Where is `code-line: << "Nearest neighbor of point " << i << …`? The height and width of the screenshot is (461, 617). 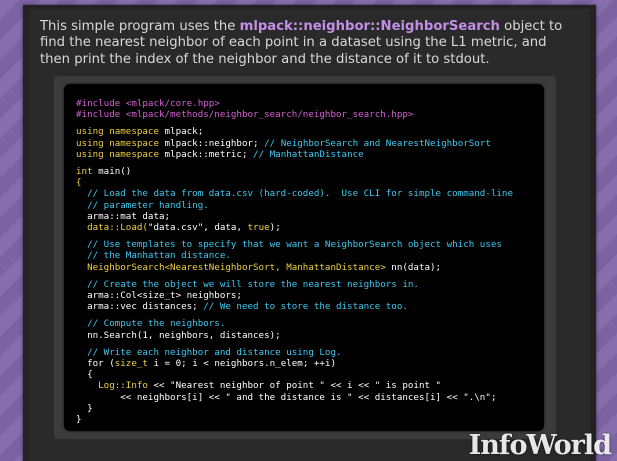
code-line: << "Nearest neighbor of point " << i << … is located at coordinates (294, 386).